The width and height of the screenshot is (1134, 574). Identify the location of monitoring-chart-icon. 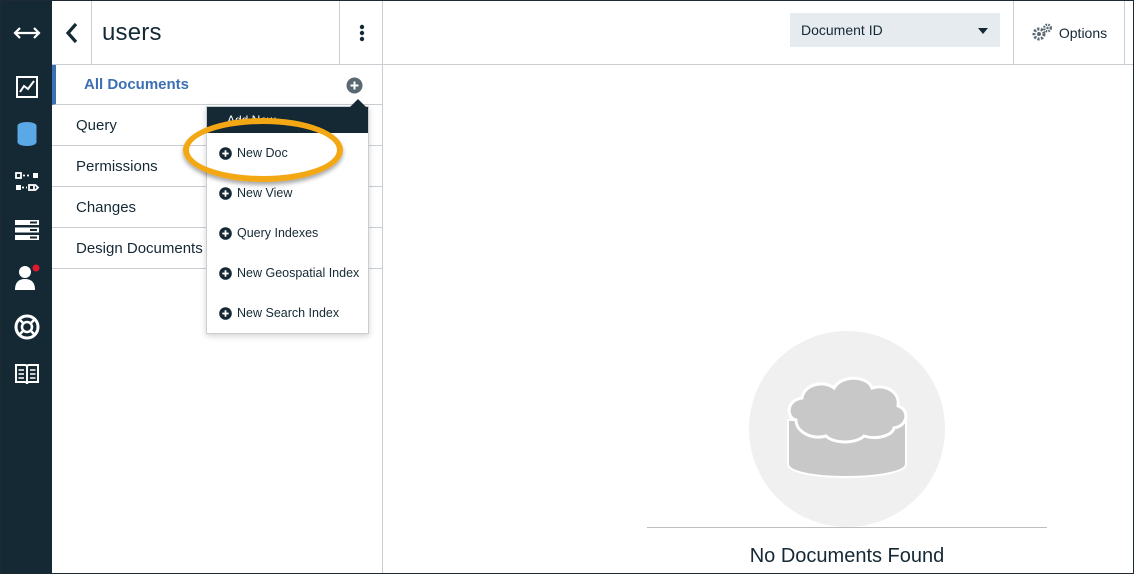
(26, 87).